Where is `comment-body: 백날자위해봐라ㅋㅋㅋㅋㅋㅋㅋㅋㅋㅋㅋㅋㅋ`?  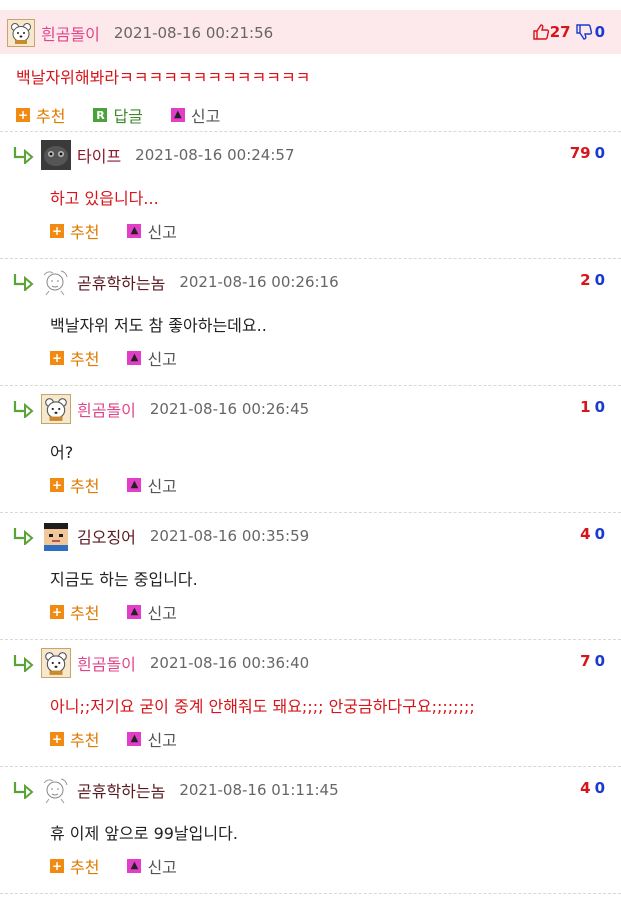 comment-body: 백날자위해봐라ㅋㅋㅋㅋㅋㅋㅋㅋㅋㅋㅋㅋㅋ is located at coordinates (163, 77).